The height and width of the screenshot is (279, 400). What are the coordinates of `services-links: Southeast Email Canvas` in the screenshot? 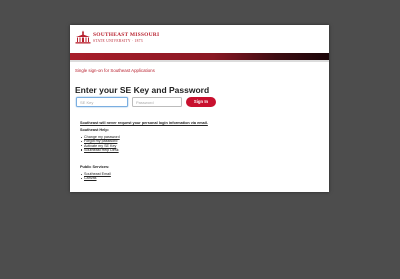 It's located at (96, 176).